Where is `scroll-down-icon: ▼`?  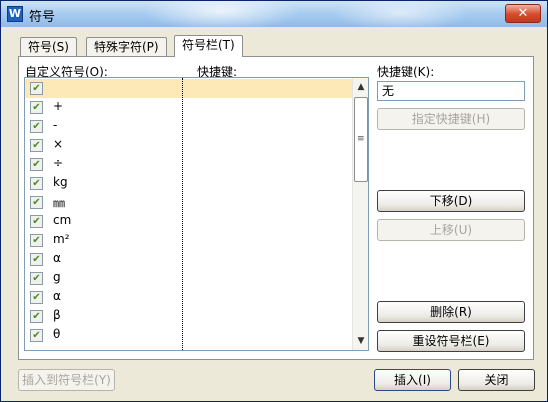
scroll-down-icon: ▼ is located at coordinates (360, 341).